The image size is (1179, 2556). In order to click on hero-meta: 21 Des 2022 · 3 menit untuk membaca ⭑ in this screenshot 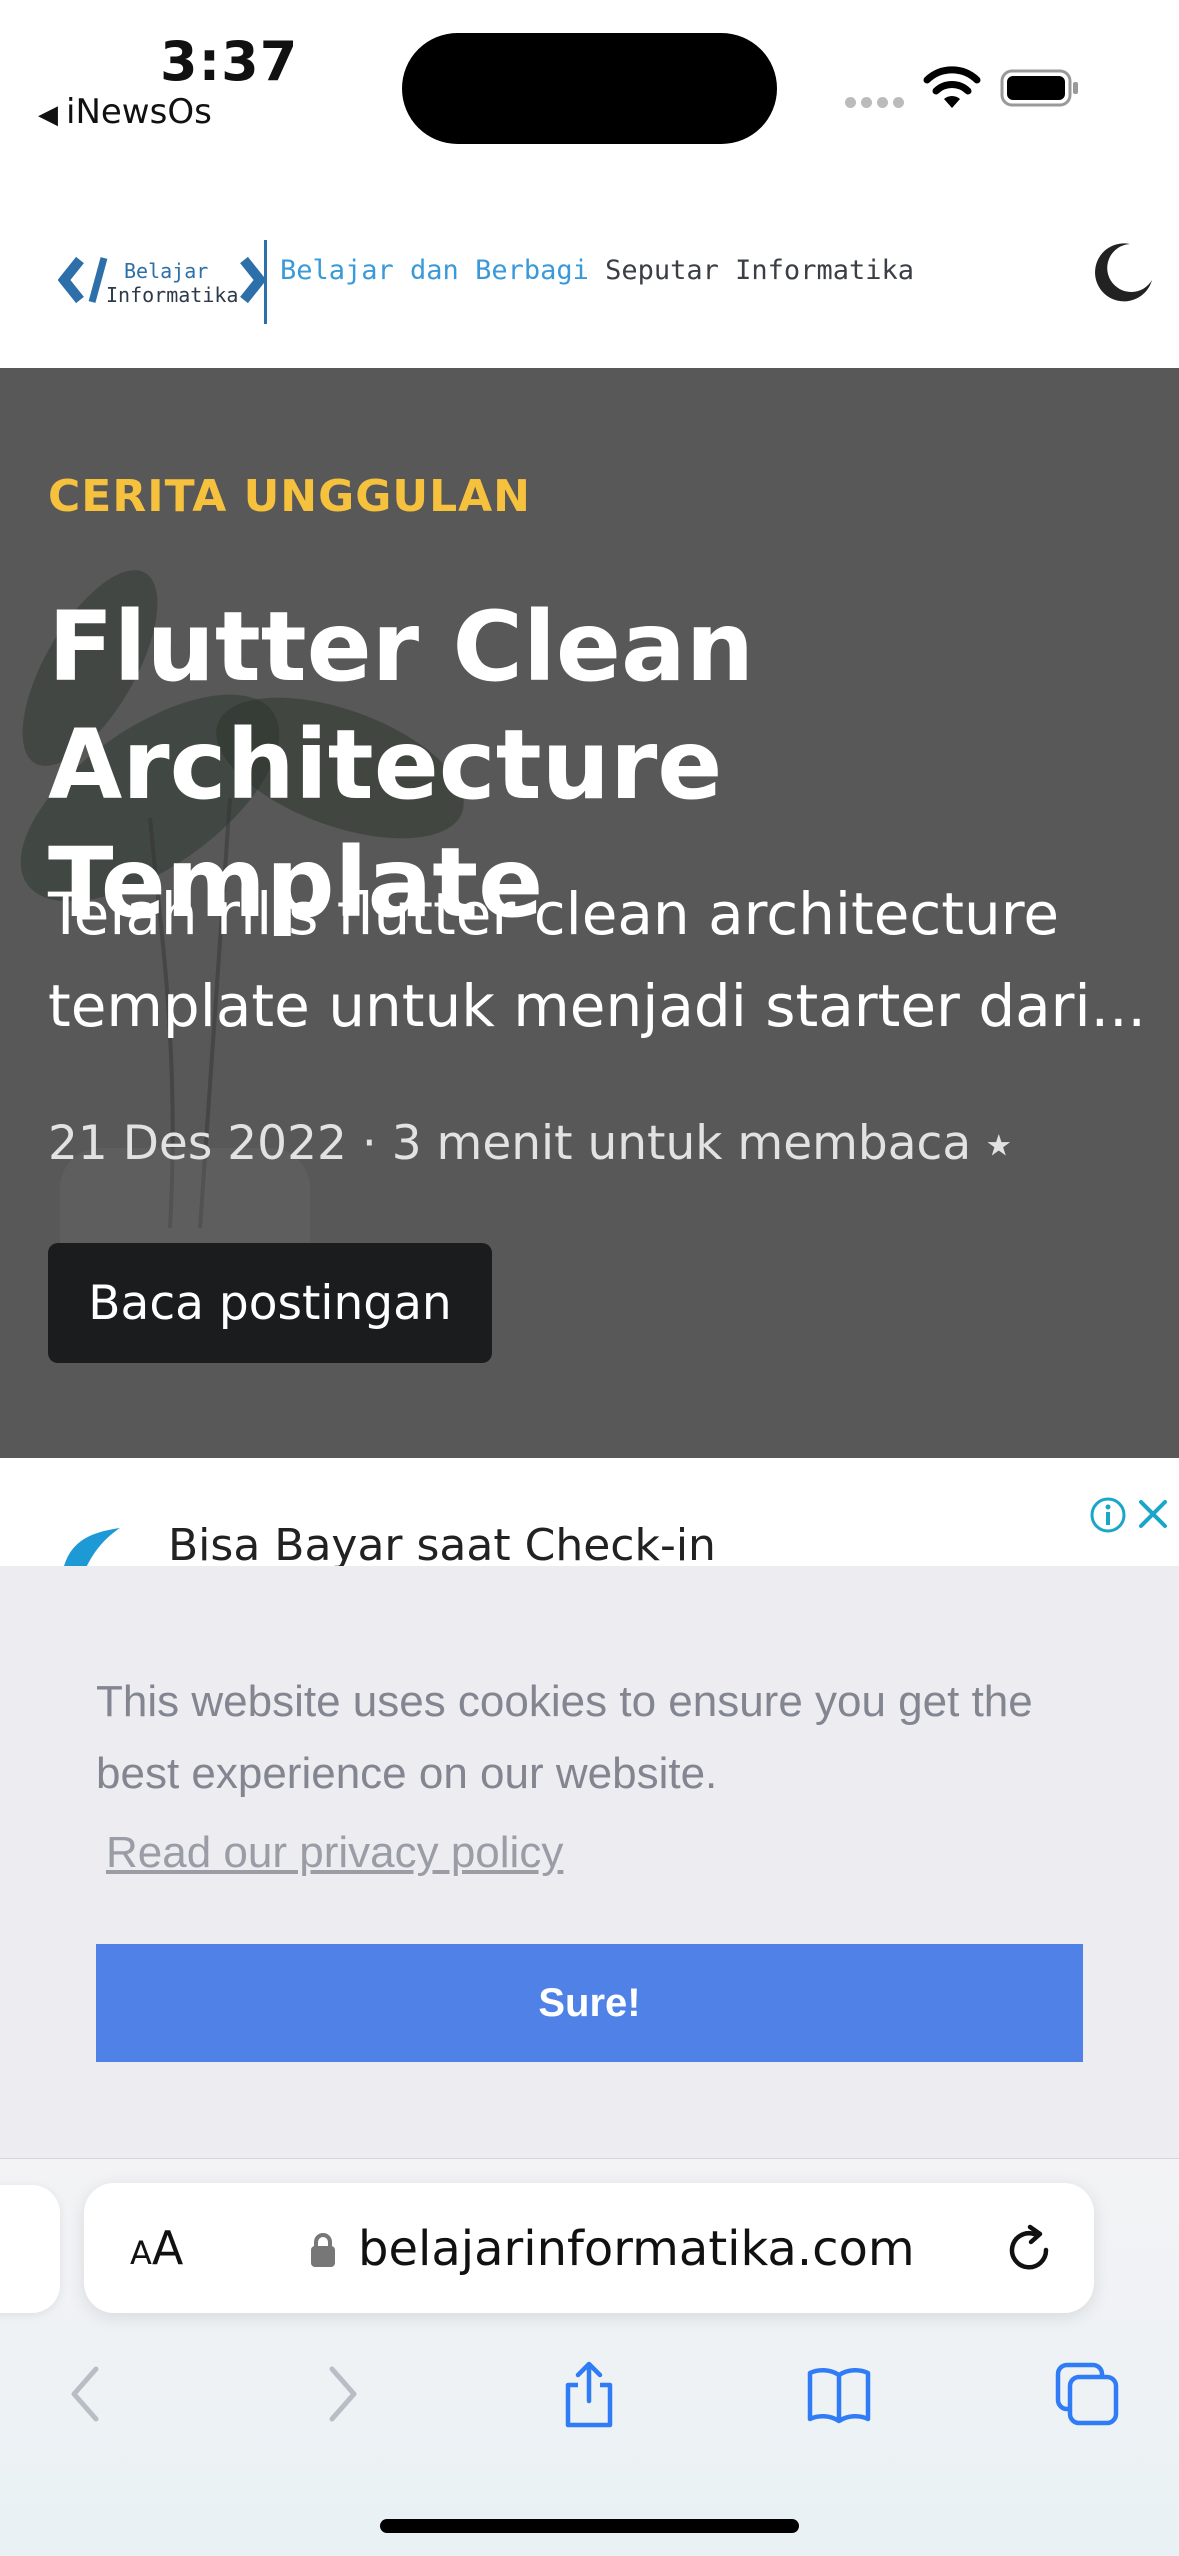, I will do `click(530, 1143)`.